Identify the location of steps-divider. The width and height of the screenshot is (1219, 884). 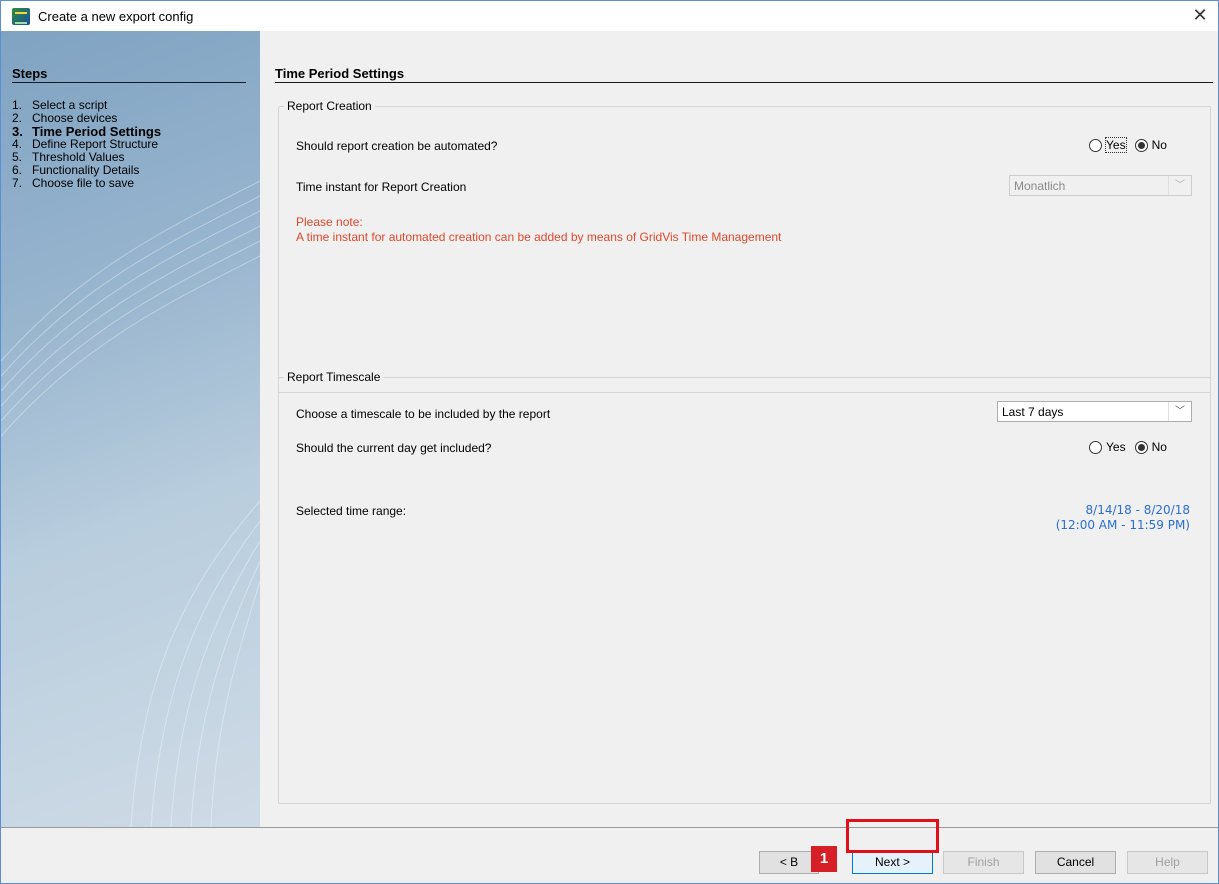
(129, 82).